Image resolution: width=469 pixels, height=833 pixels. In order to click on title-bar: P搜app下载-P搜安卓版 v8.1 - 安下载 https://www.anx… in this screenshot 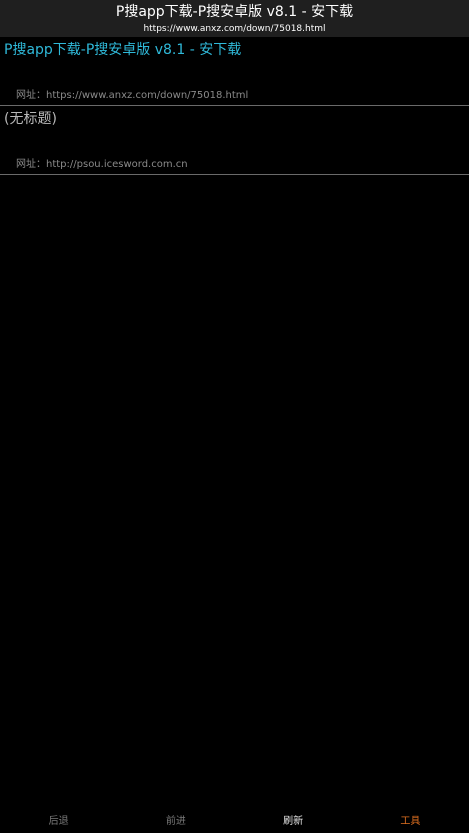, I will do `click(234, 18)`.